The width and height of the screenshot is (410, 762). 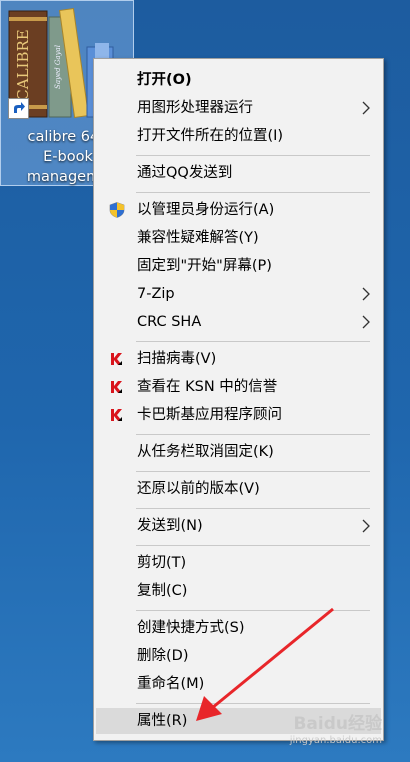 What do you see at coordinates (238, 359) in the screenshot?
I see `menu-item-scan-virus: 扫描病毒(V)` at bounding box center [238, 359].